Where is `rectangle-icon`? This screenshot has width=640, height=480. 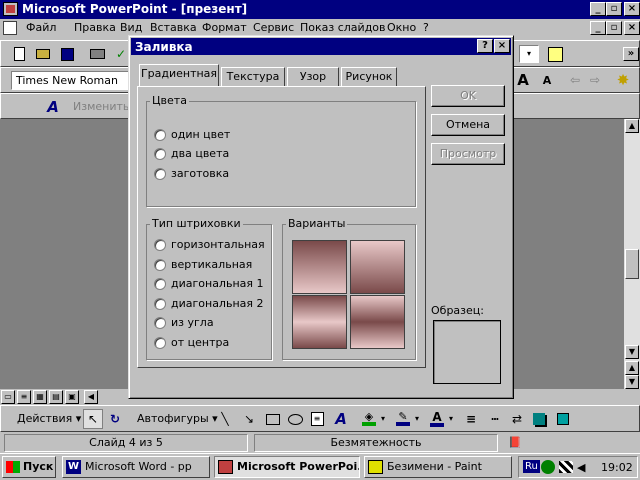 rectangle-icon is located at coordinates (273, 419).